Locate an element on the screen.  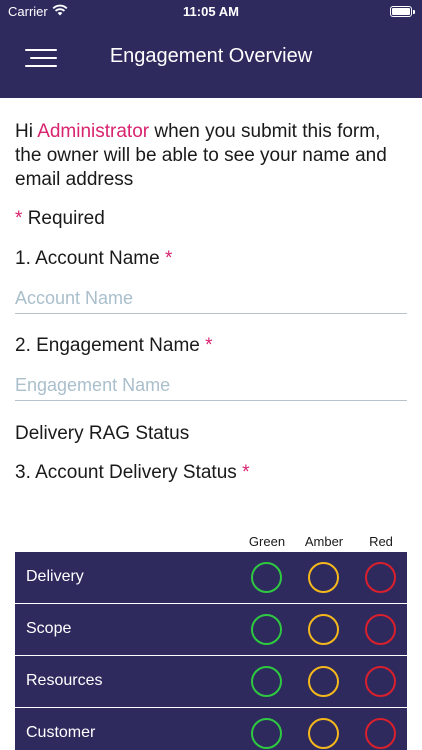
scope-red-radio is located at coordinates (380, 629).